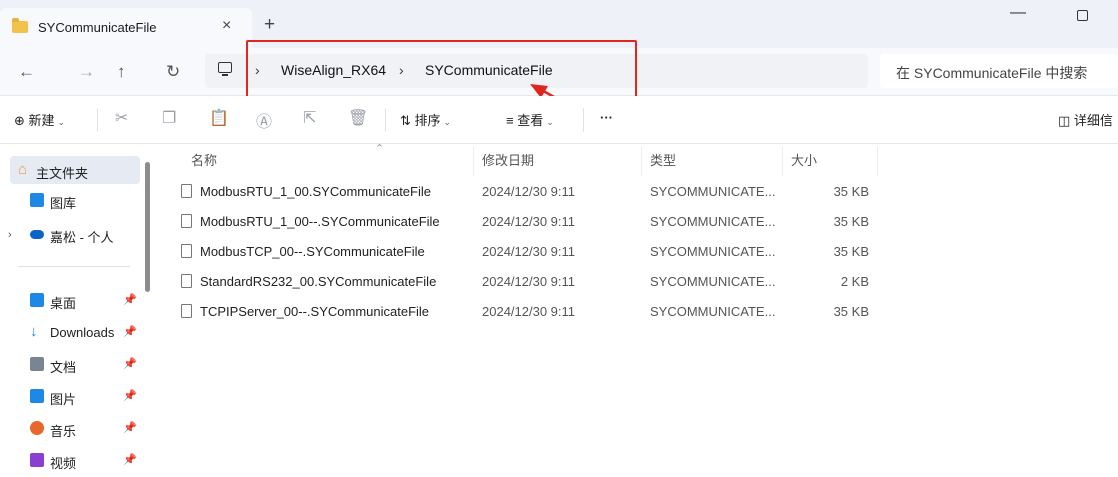  I want to click on details-label: 详细信, so click(1093, 120).